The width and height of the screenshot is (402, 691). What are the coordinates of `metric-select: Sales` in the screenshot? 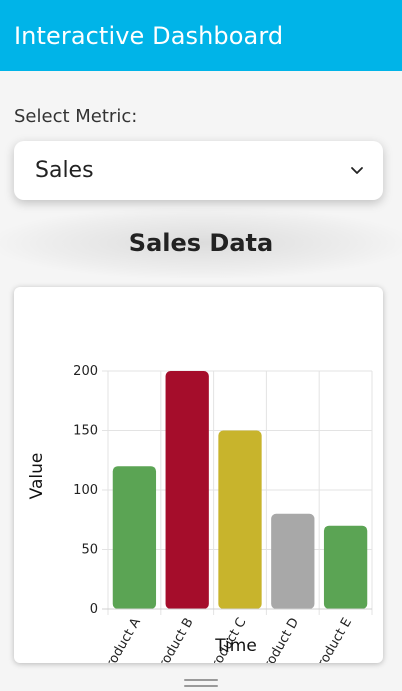 It's located at (198, 170).